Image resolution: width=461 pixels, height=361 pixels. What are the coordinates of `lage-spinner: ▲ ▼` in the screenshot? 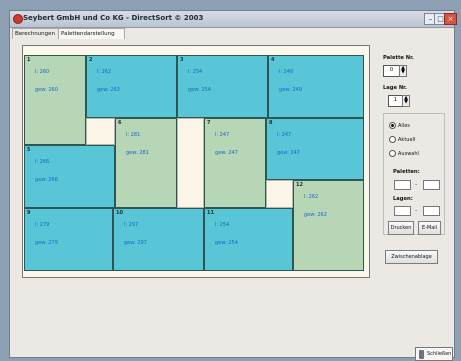 It's located at (406, 101).